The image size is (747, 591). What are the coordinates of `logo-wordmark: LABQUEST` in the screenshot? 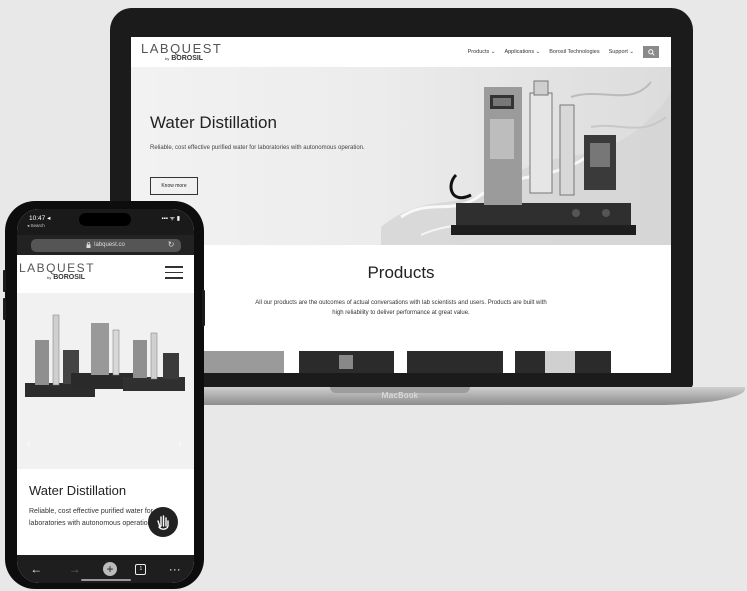 It's located at (182, 48).